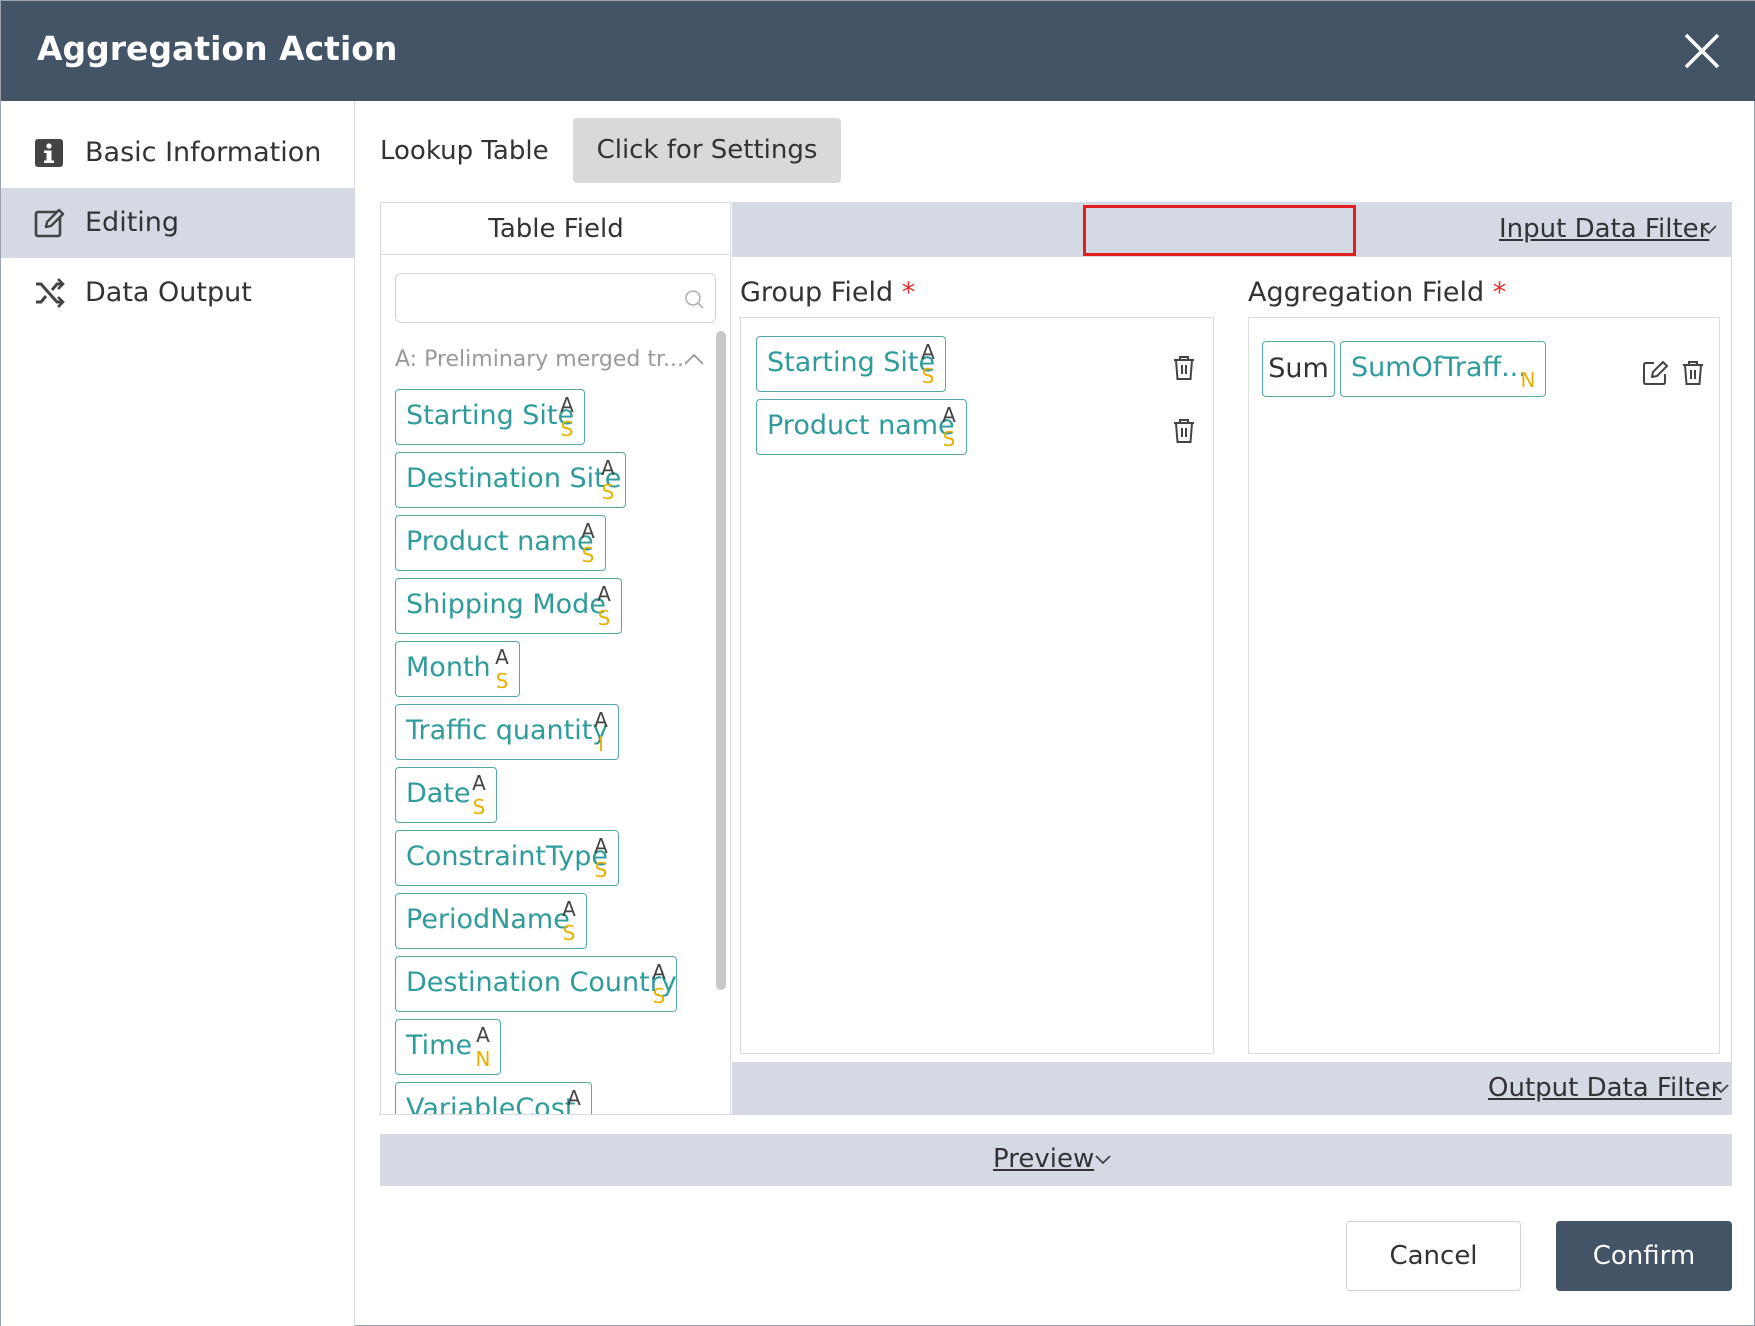 The height and width of the screenshot is (1326, 1755). I want to click on field-name: Destination Country, so click(541, 982).